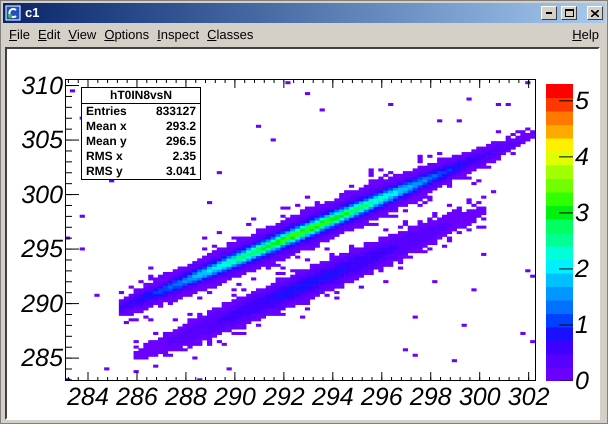  I want to click on window-title: c1, so click(32, 13).